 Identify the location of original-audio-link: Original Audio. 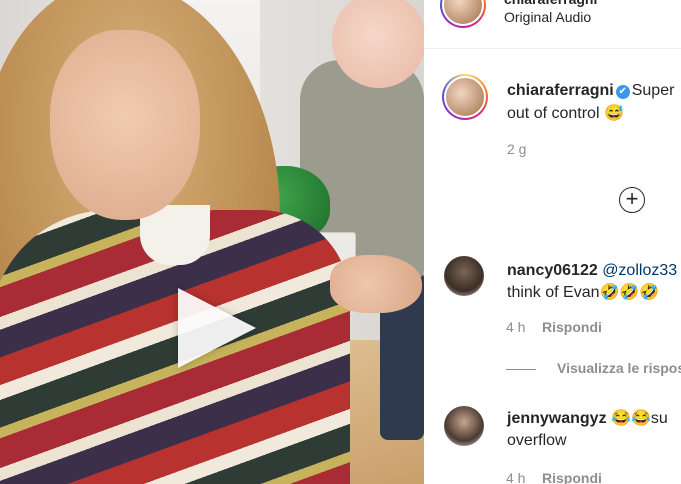
(547, 17).